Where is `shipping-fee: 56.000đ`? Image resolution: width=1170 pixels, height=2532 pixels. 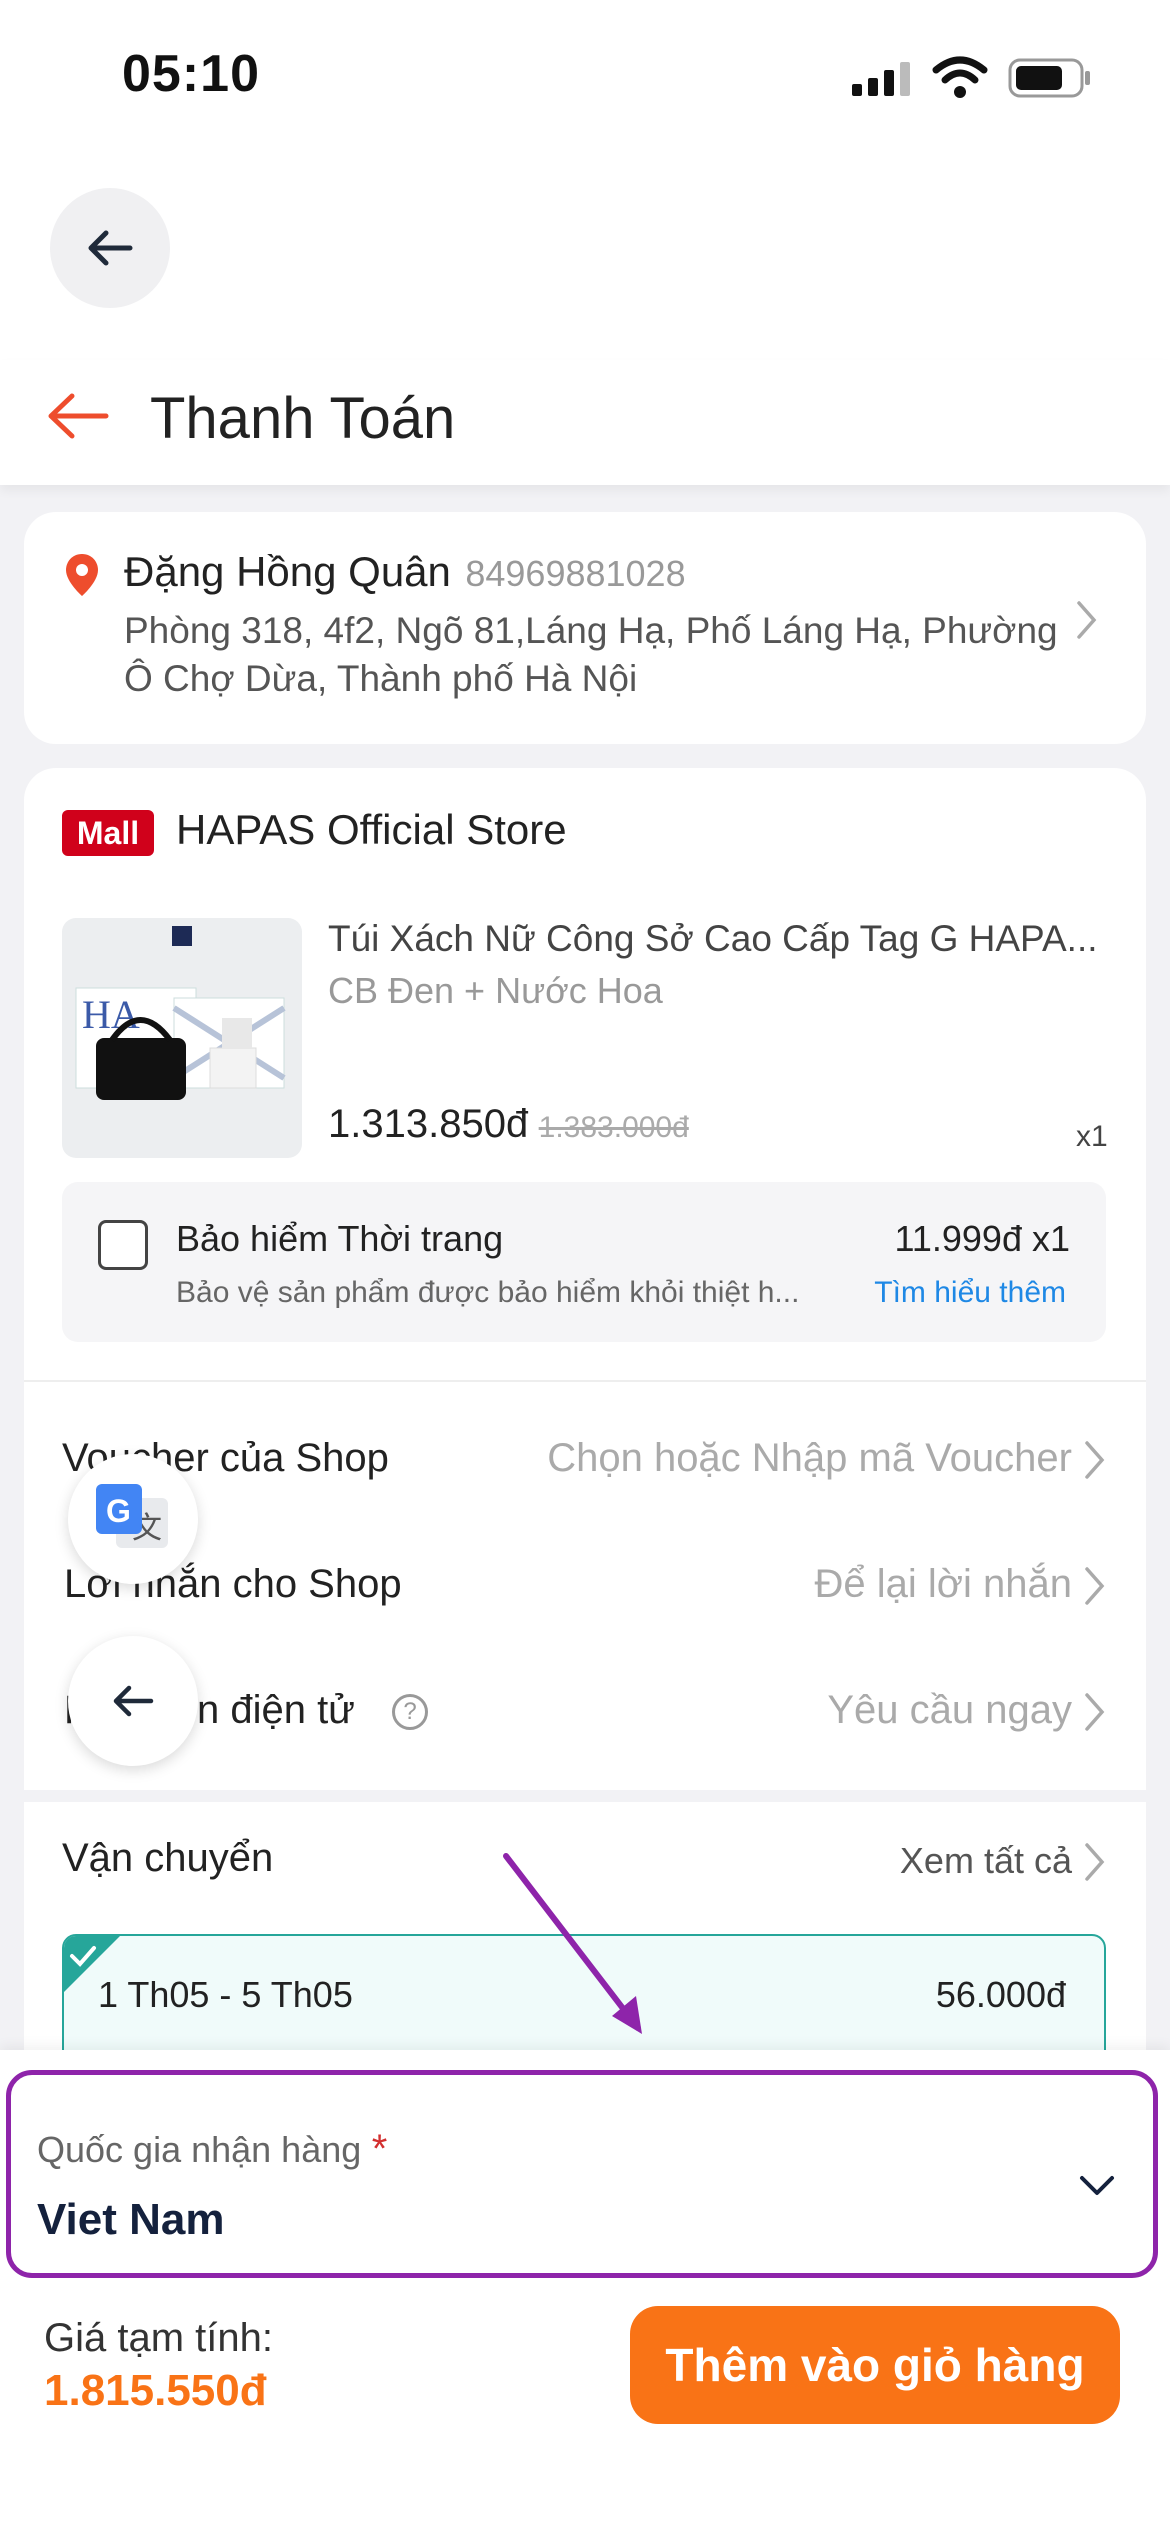 shipping-fee: 56.000đ is located at coordinates (1000, 1994).